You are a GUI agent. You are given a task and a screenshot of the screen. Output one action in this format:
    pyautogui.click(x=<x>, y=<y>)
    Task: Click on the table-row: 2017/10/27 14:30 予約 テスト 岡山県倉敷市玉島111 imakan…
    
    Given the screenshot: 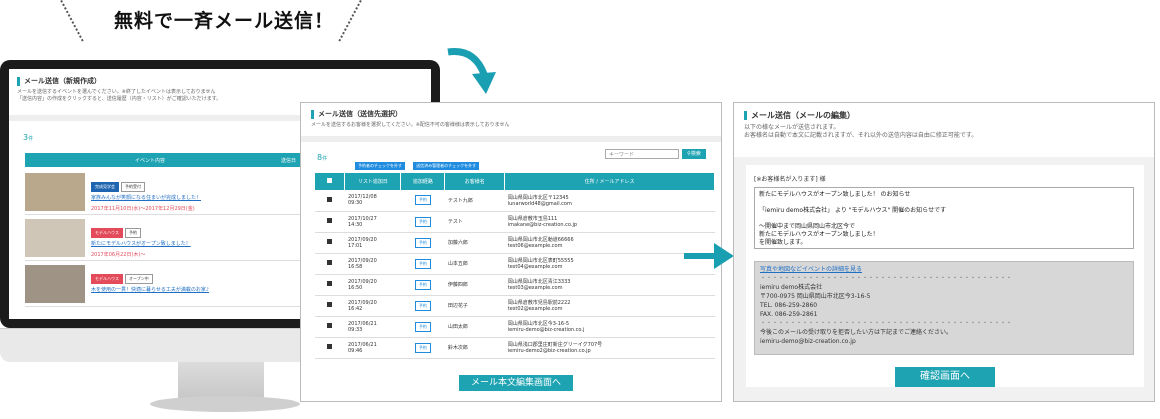 What is the action you would take?
    pyautogui.click(x=515, y=222)
    